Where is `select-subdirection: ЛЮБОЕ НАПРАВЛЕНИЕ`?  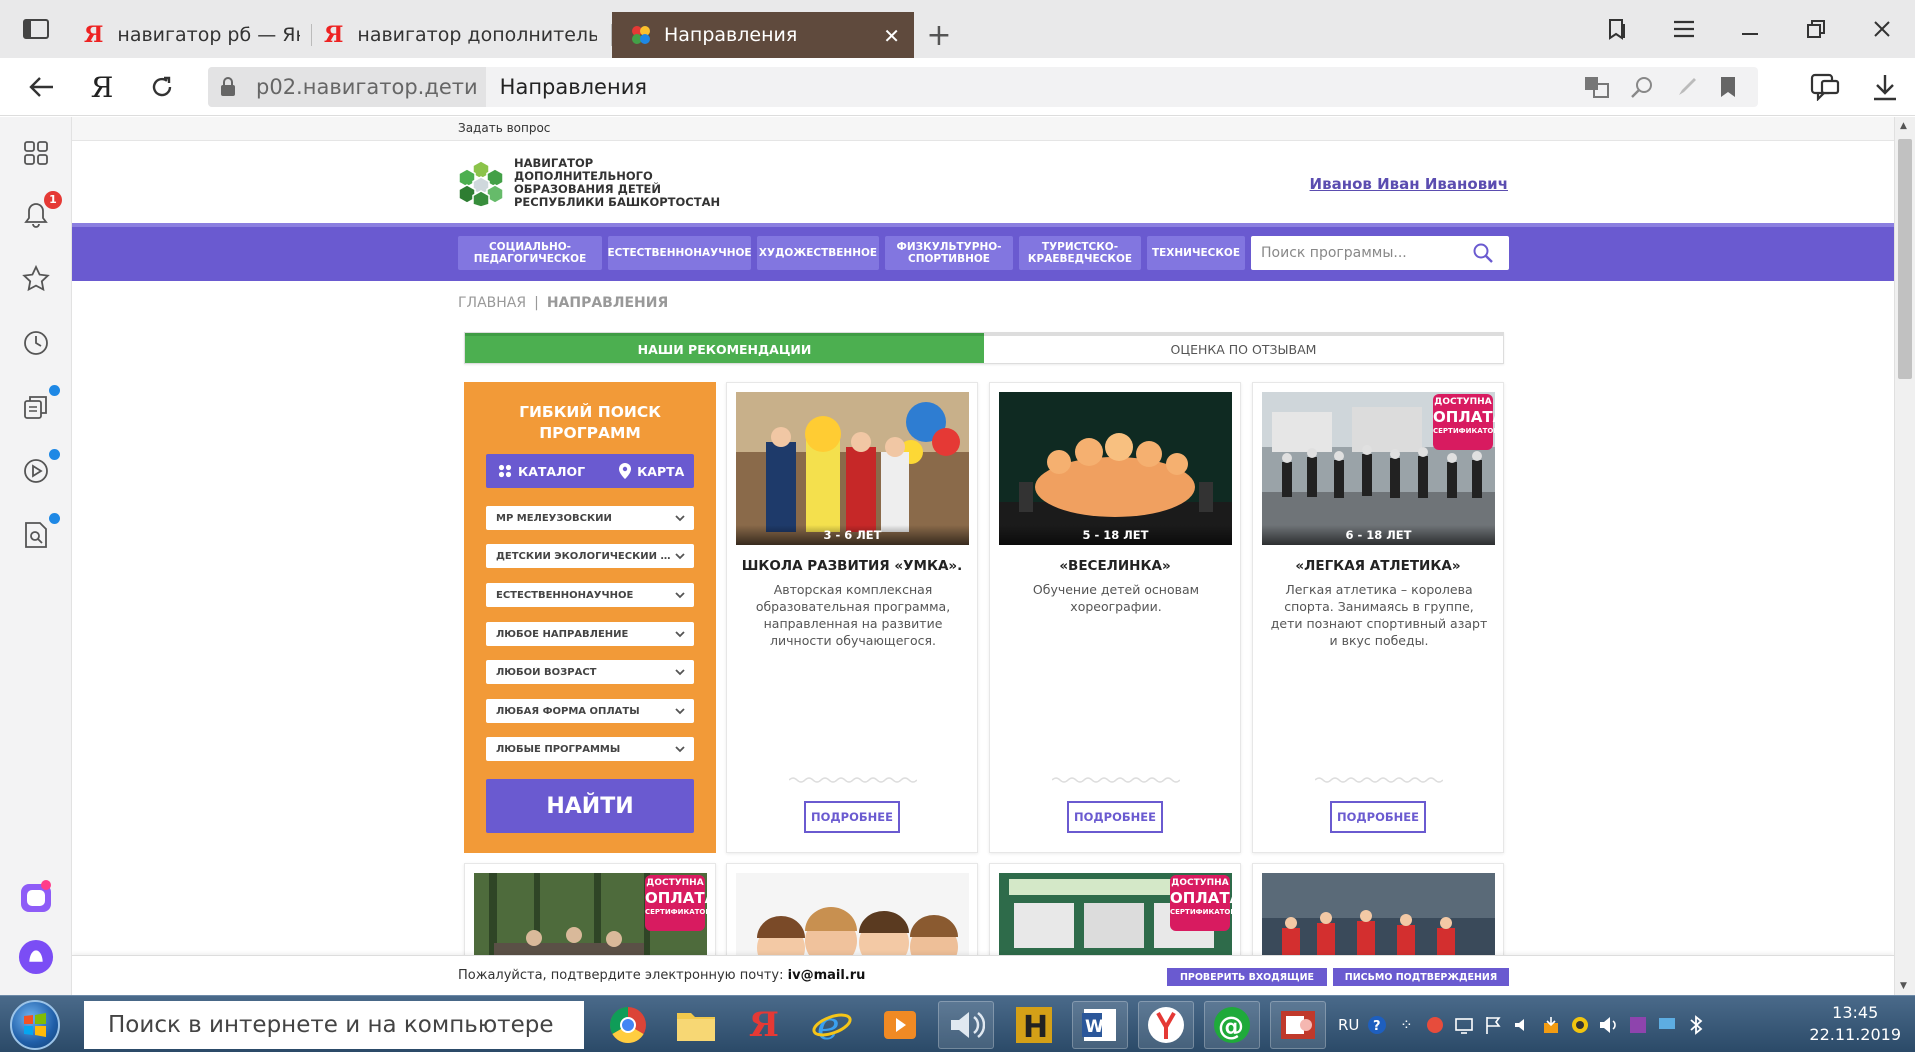
select-subdirection: ЛЮБОЕ НАПРАВЛЕНИЕ is located at coordinates (590, 634).